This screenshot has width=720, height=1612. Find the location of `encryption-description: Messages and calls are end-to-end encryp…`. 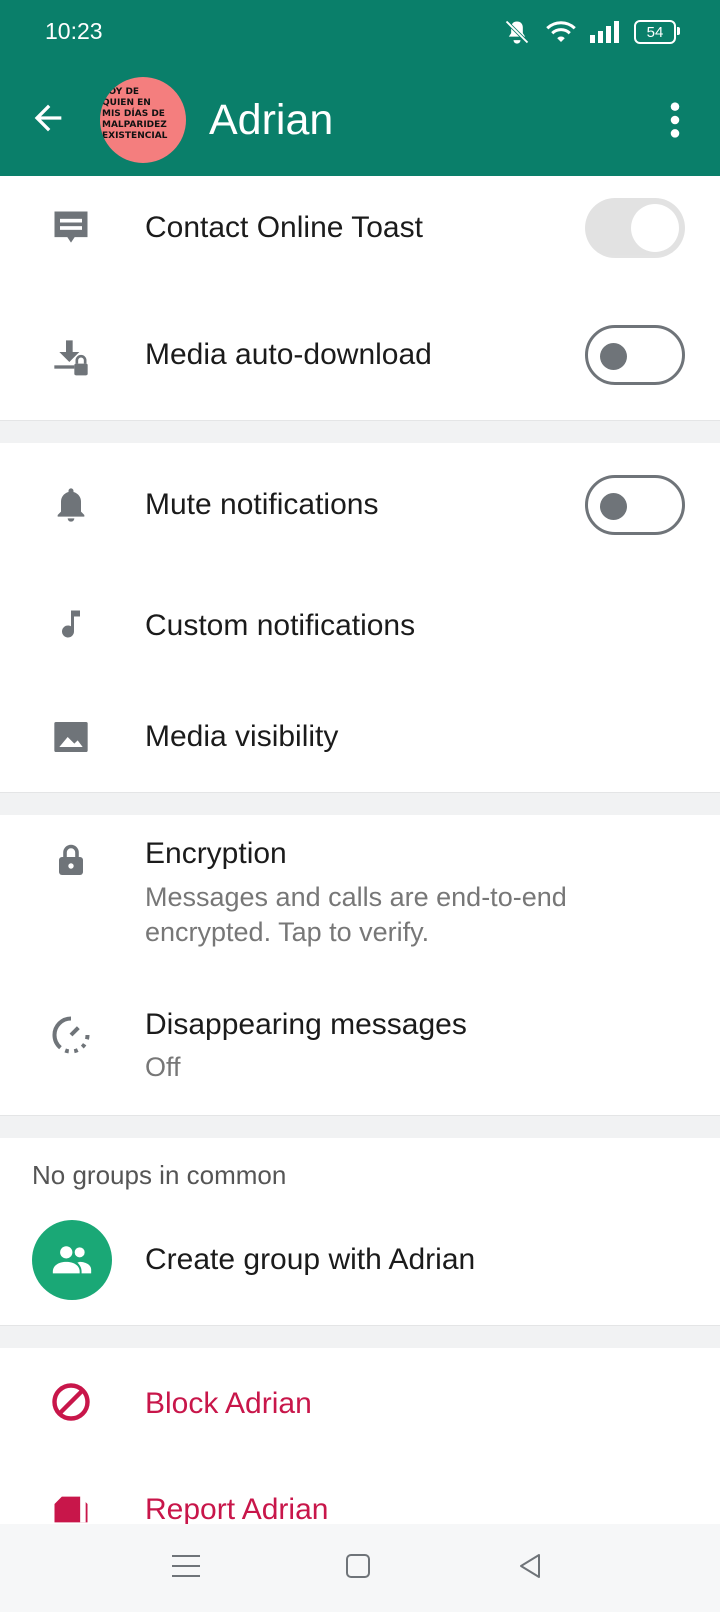

encryption-description: Messages and calls are end-to-end encryp… is located at coordinates (356, 914).